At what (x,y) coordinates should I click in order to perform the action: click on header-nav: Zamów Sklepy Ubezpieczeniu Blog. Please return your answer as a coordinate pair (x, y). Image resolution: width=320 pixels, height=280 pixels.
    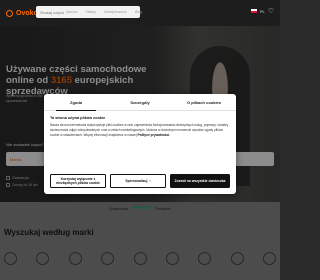
    Looking at the image, I should click on (104, 12).